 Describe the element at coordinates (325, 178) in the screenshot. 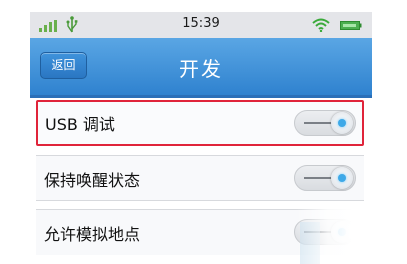

I see `stay-awake-toggle` at that location.